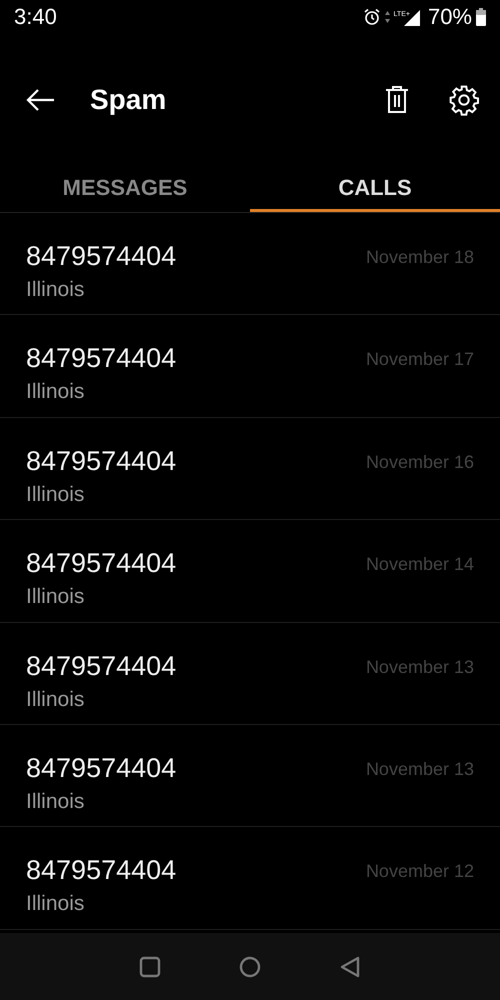  What do you see at coordinates (128, 100) in the screenshot?
I see `screen-title: Spam` at bounding box center [128, 100].